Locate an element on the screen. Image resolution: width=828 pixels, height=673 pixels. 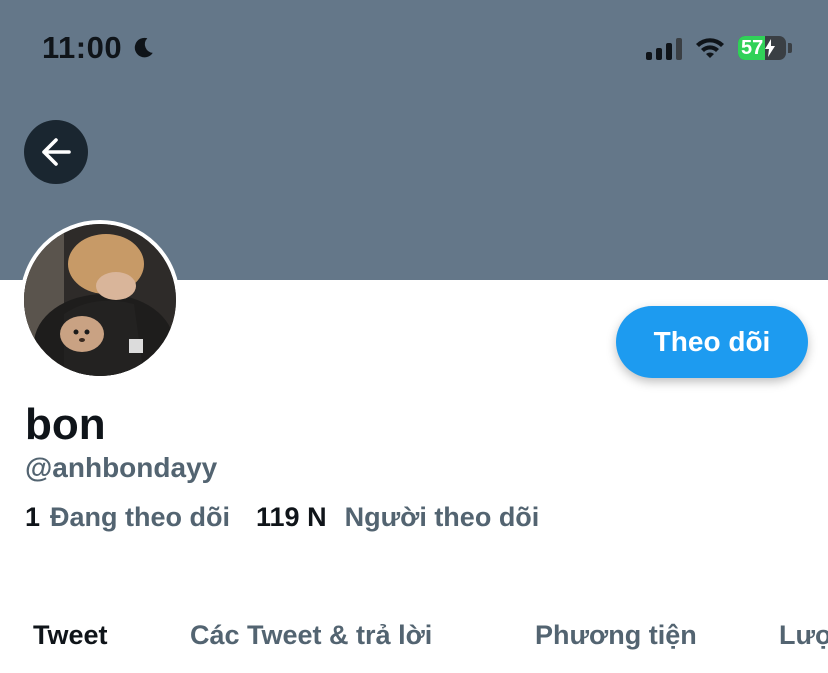
avatar is located at coordinates (100, 300).